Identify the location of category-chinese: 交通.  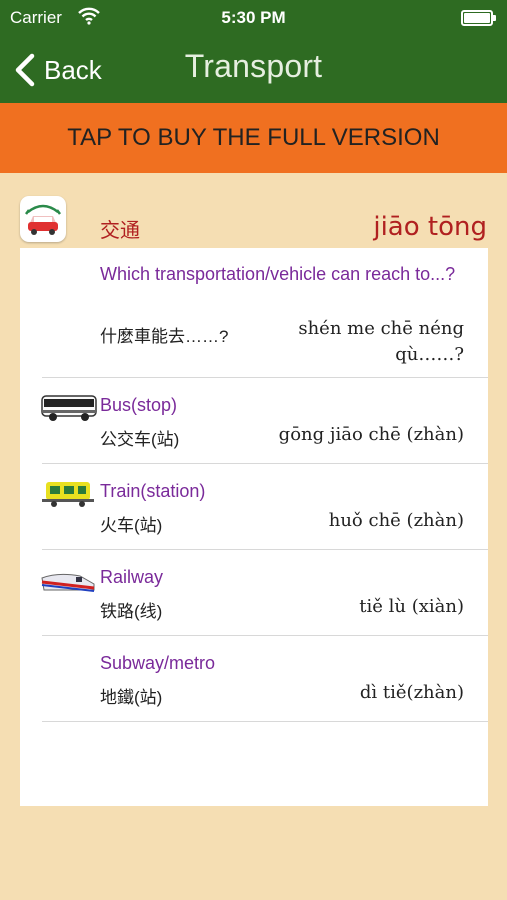
(120, 231).